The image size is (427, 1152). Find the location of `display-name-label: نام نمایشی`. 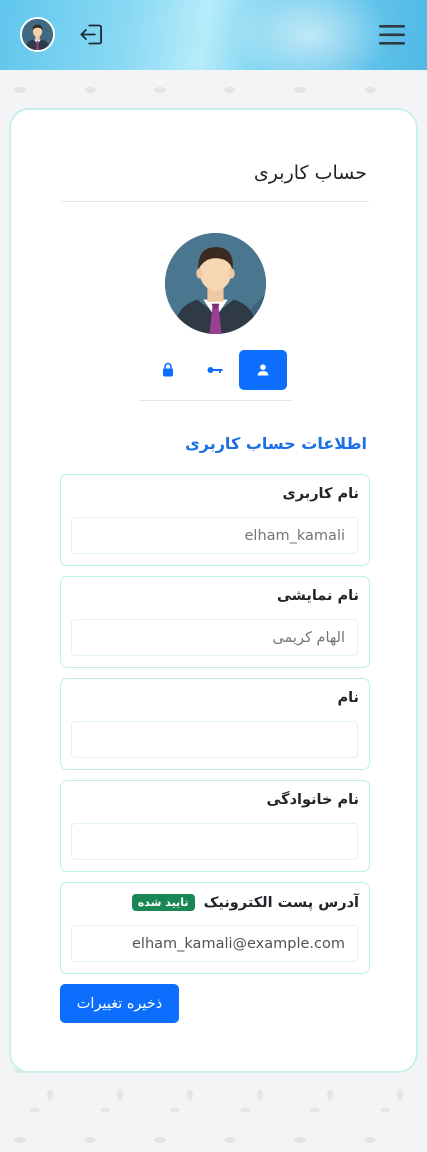

display-name-label: نام نمایشی is located at coordinates (317, 596).